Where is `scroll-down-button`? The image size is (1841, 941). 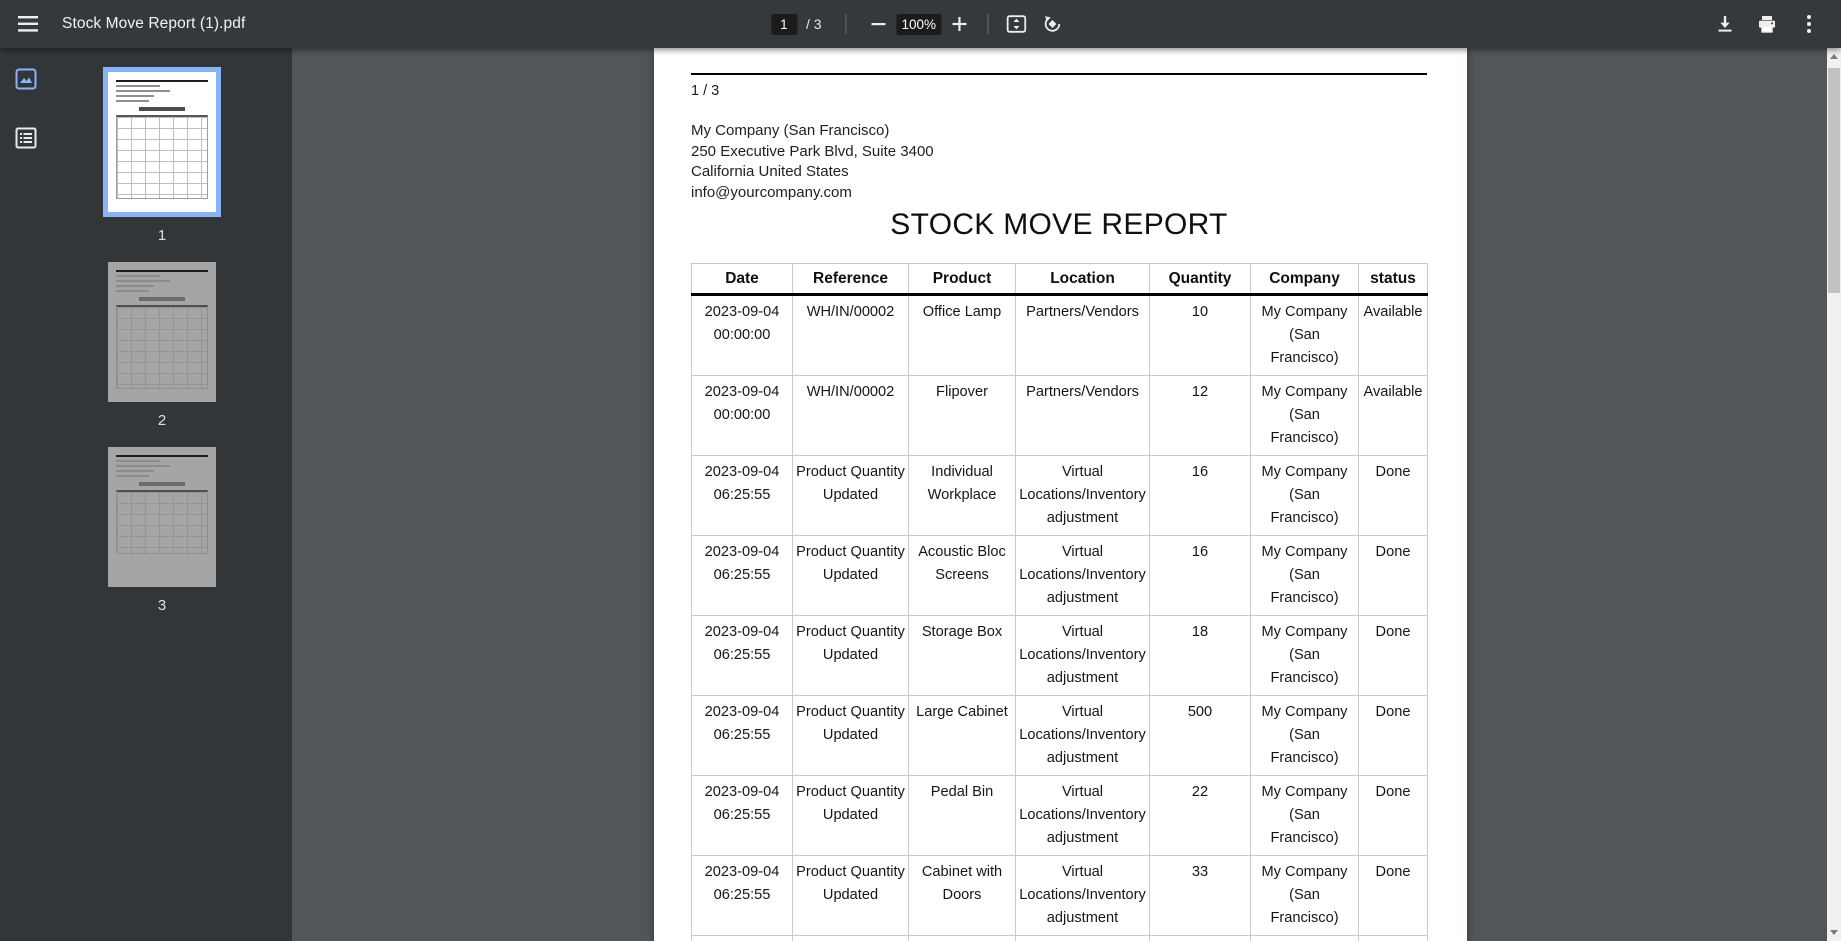 scroll-down-button is located at coordinates (1834, 932).